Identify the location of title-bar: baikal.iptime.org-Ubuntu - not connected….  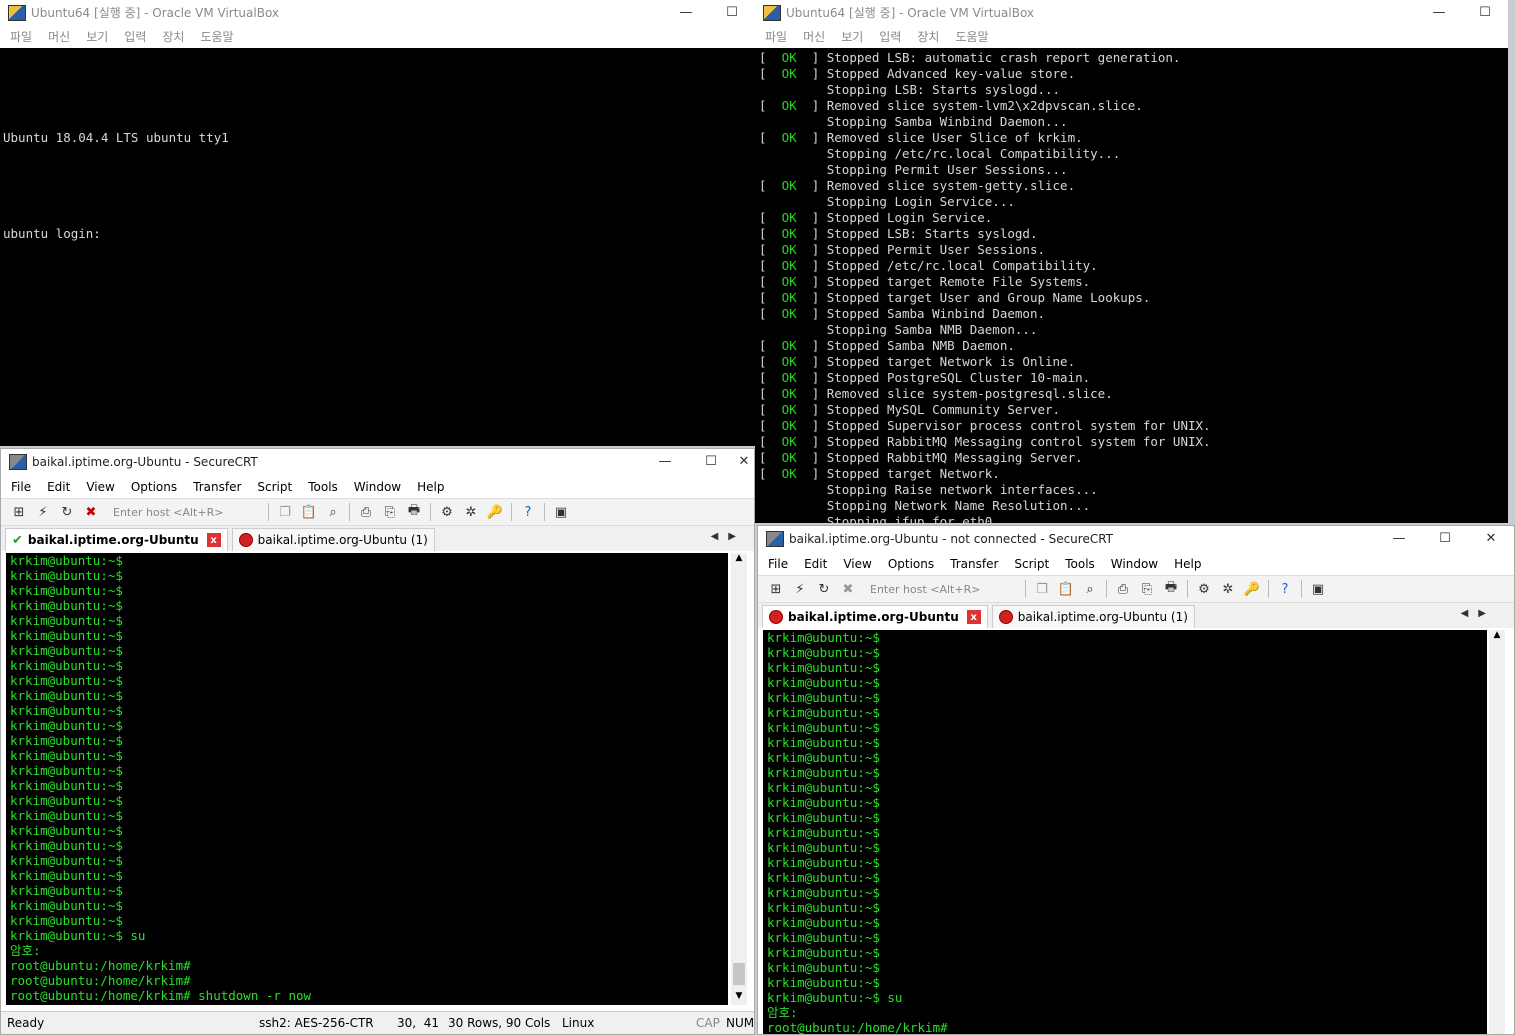
(1136, 538).